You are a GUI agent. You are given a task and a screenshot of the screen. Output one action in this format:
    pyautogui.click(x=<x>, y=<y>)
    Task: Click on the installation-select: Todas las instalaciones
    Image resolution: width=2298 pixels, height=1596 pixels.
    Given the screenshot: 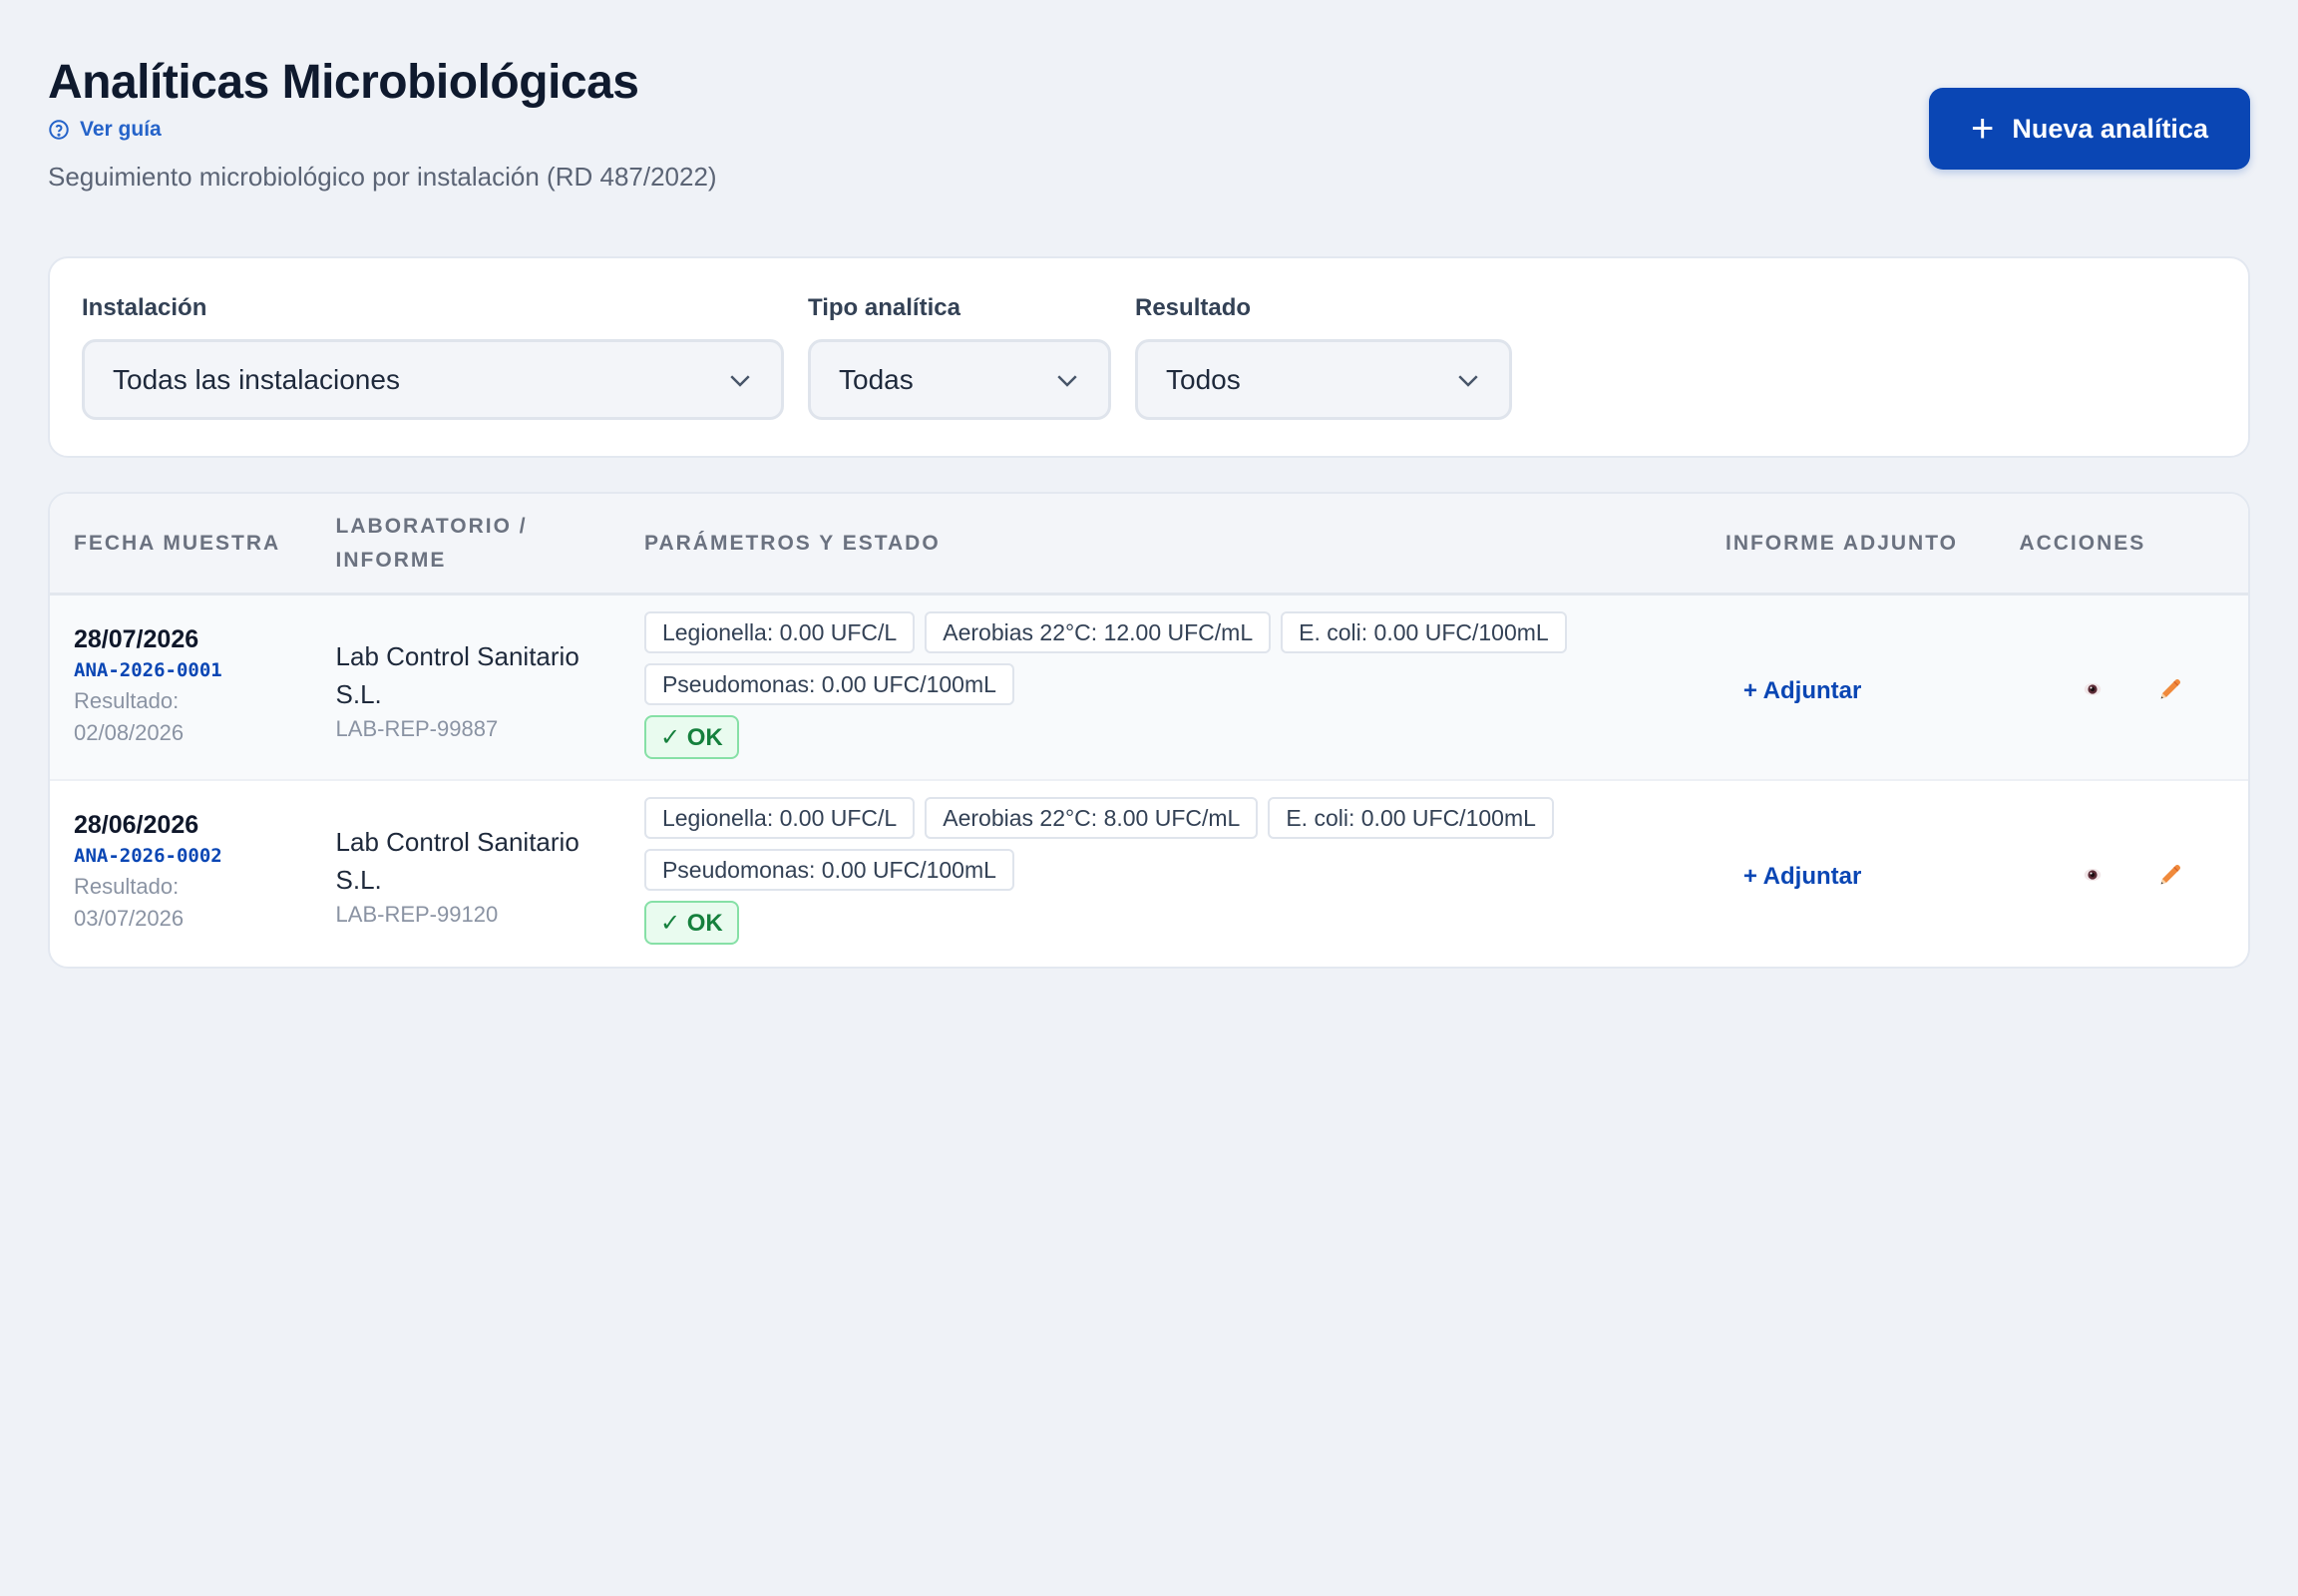 What is the action you would take?
    pyautogui.click(x=433, y=379)
    